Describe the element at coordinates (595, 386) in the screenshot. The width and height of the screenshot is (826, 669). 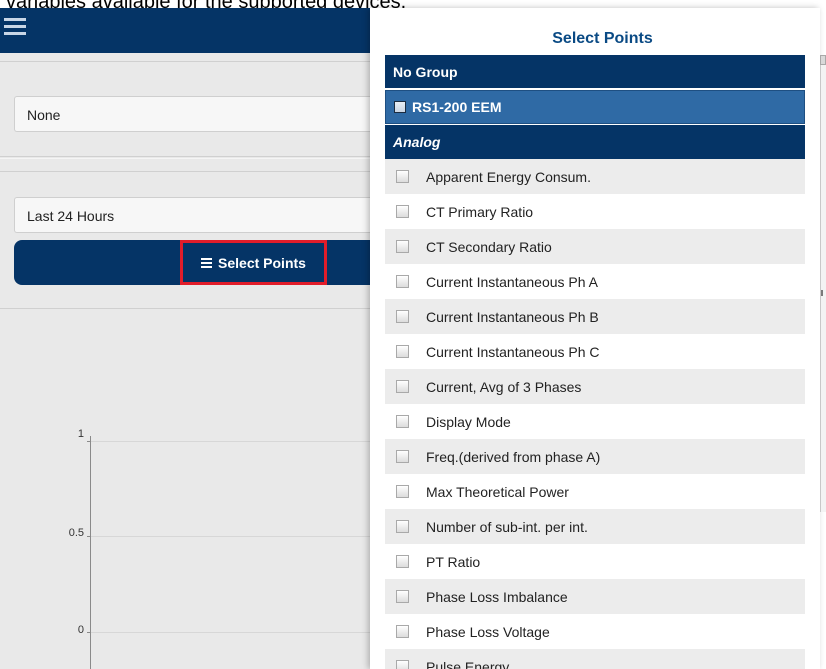
I see `point-row: Current, Avg of 3 Phases` at that location.